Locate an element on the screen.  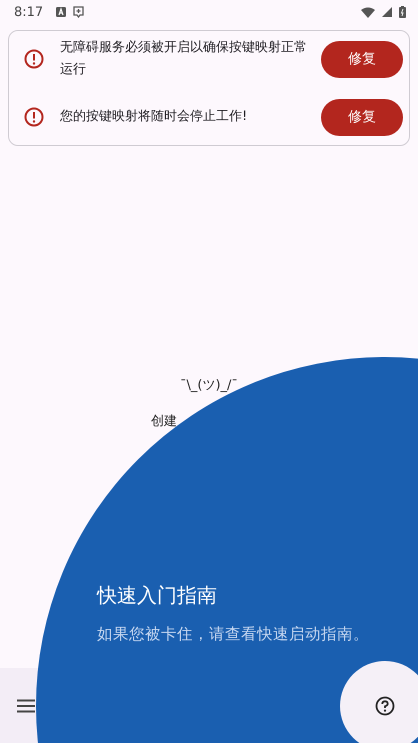
menu-icon is located at coordinates (26, 705).